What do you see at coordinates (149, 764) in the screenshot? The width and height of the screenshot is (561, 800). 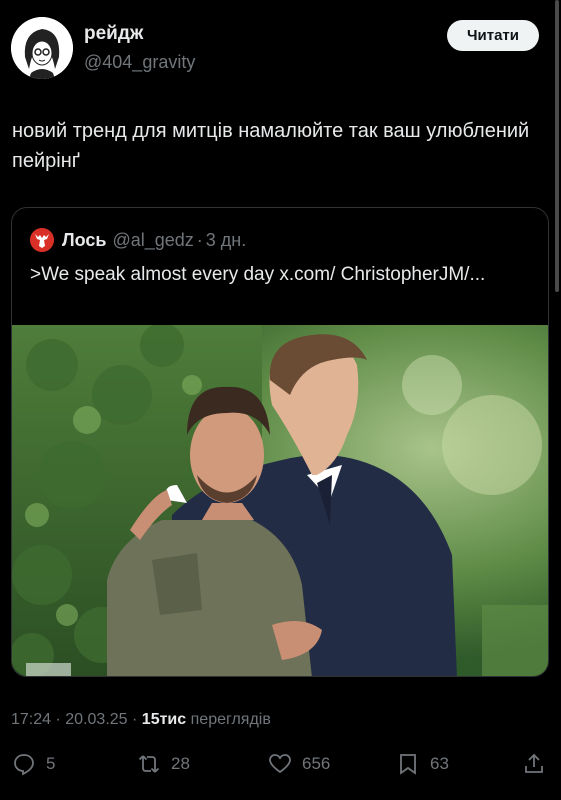 I see `repost-icon` at bounding box center [149, 764].